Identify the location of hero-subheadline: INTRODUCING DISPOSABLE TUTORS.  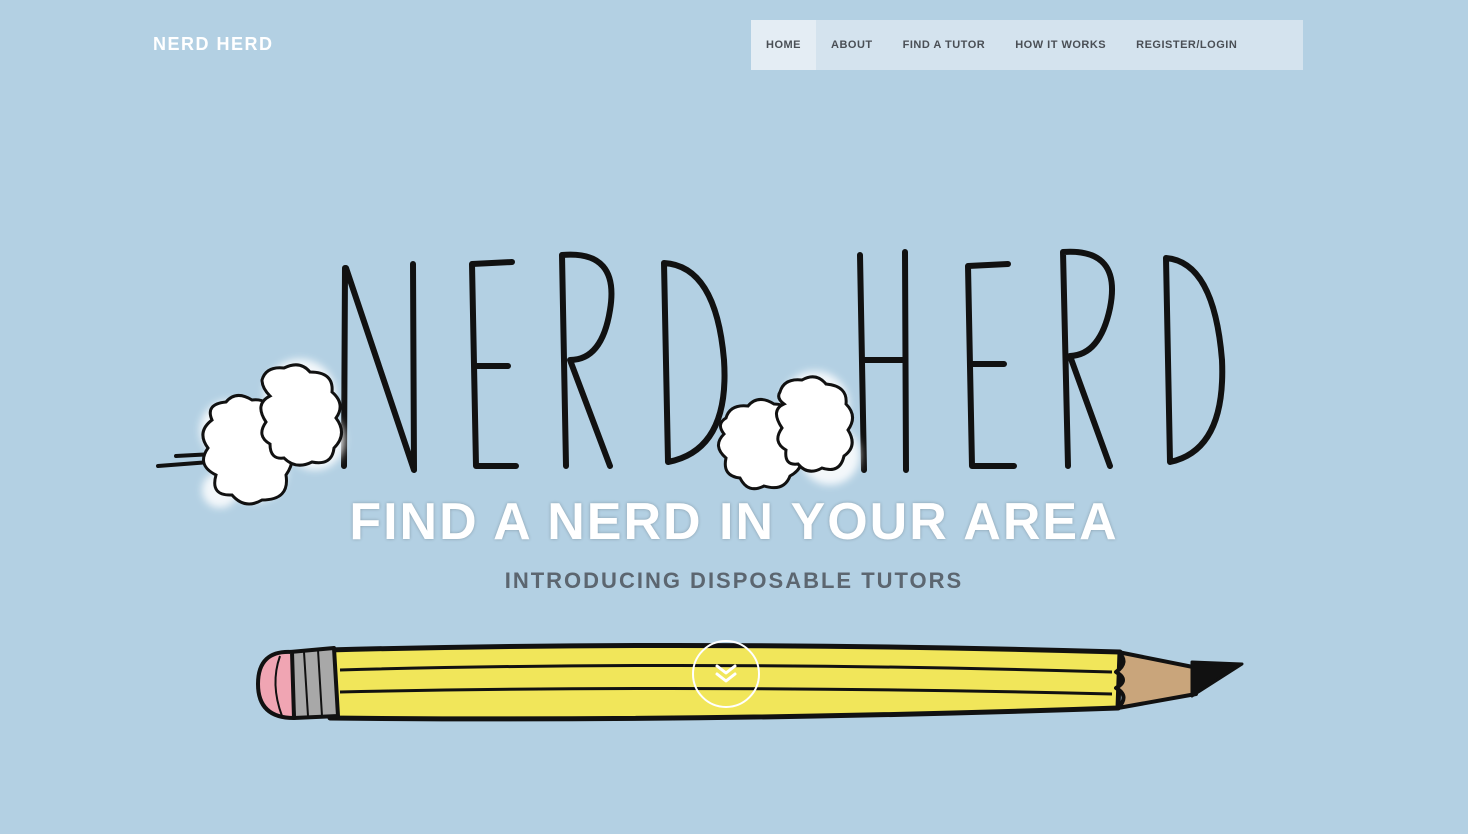
(734, 580).